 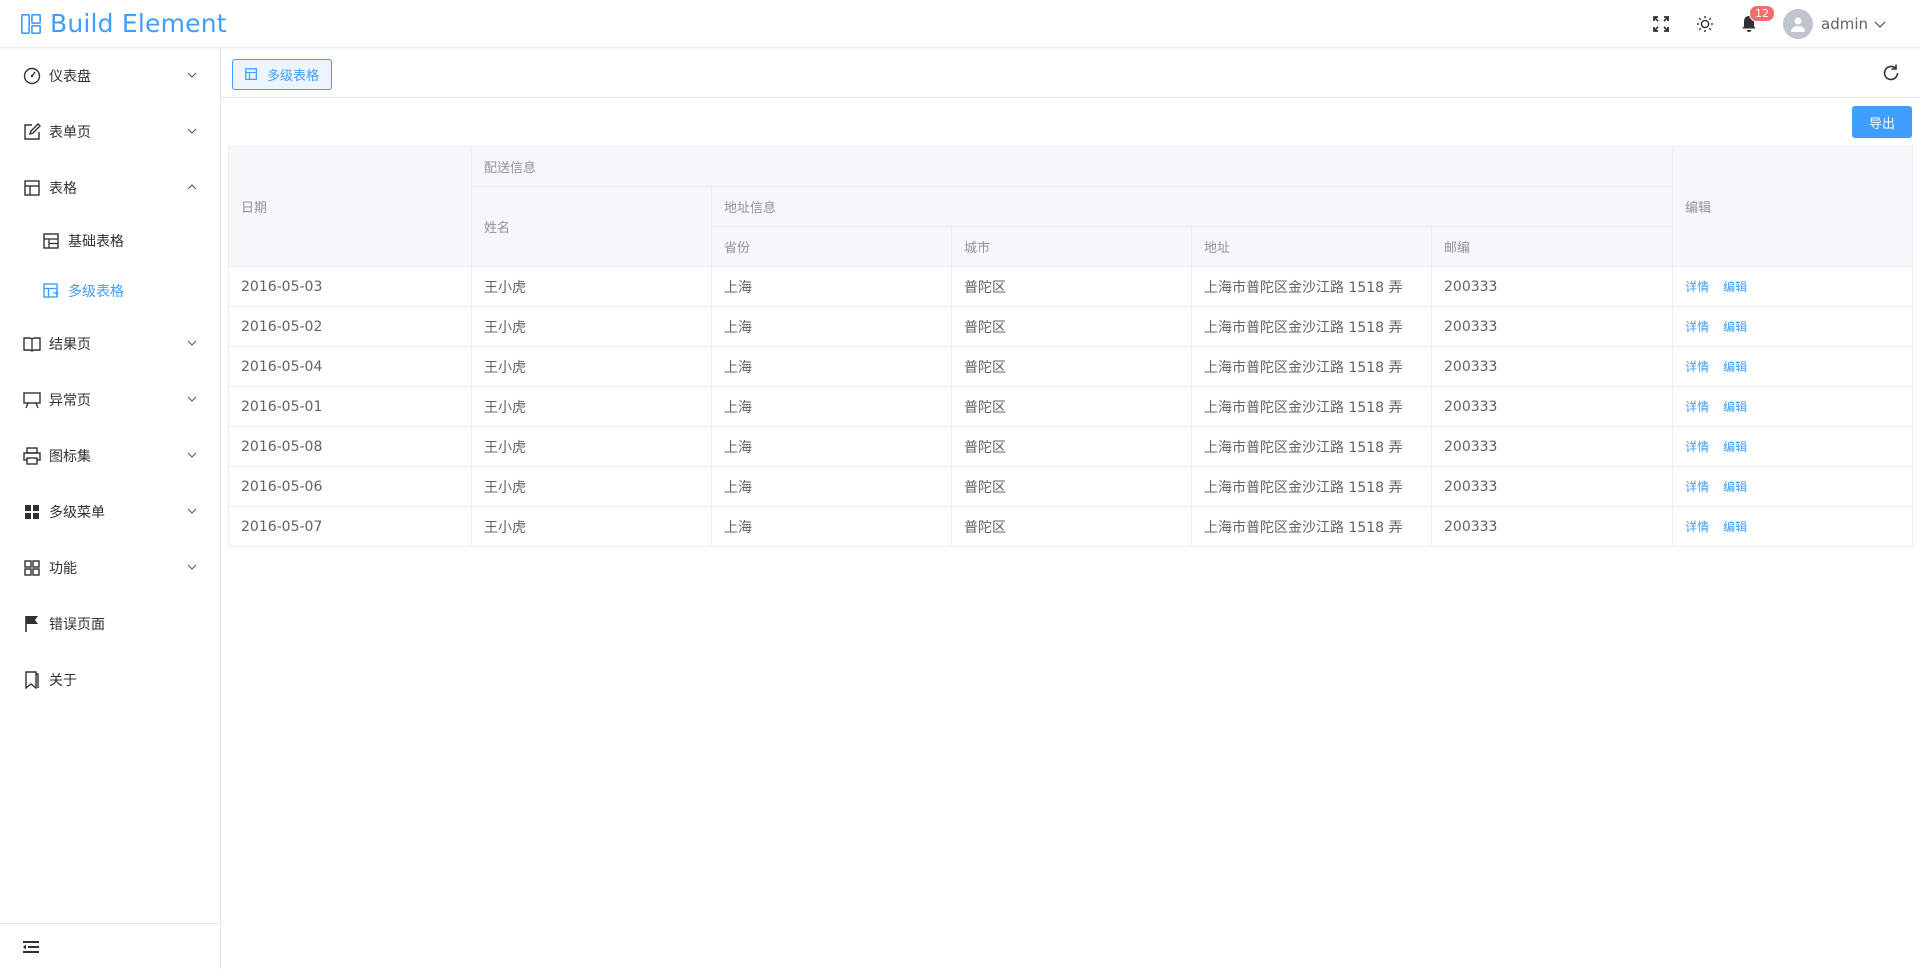 What do you see at coordinates (63, 569) in the screenshot?
I see `sidebar-item-label: 功能` at bounding box center [63, 569].